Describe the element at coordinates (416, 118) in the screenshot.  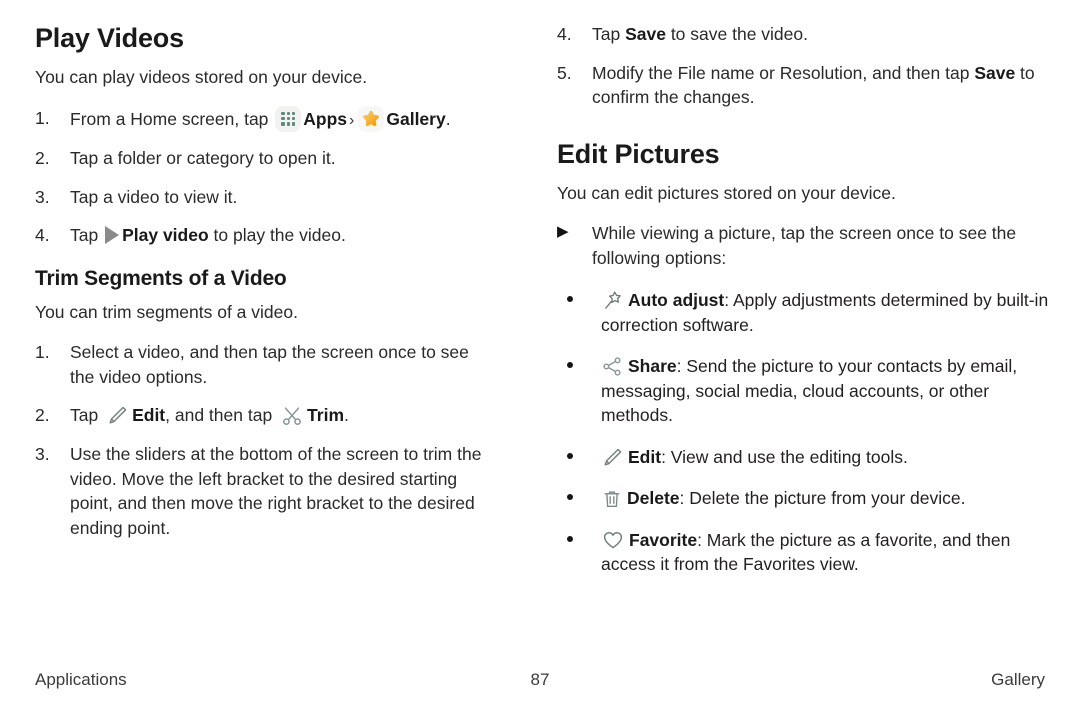
I see `gallery-label: Gallery` at that location.